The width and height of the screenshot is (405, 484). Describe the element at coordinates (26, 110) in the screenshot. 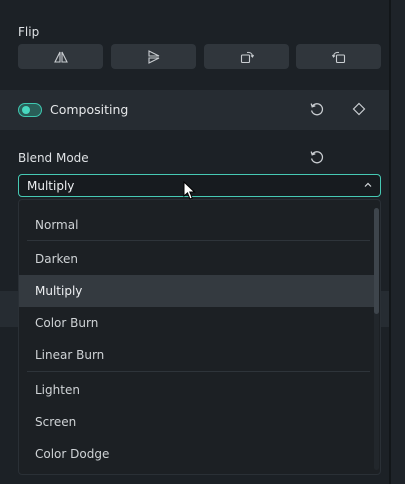

I see `toggle-knob` at that location.